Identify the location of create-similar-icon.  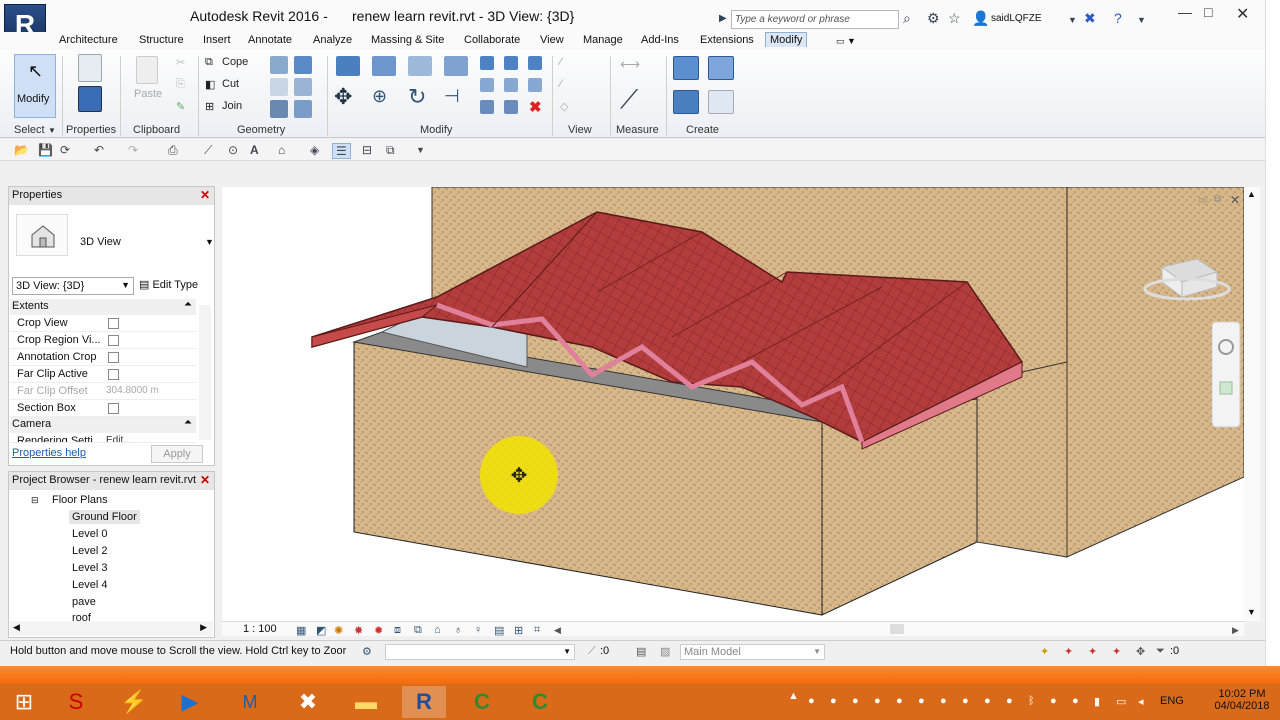
(721, 102).